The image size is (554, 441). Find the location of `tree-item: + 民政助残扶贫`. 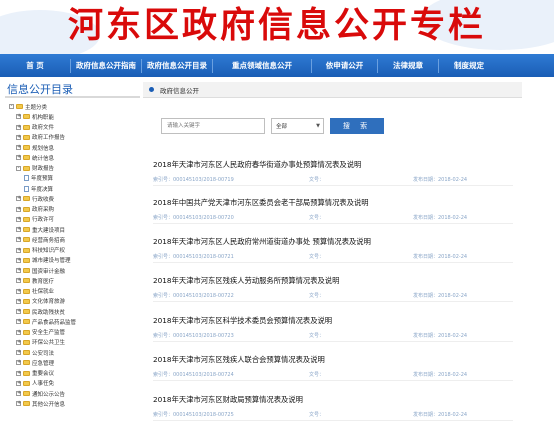

tree-item: + 民政助残扶贫 is located at coordinates (40, 311).